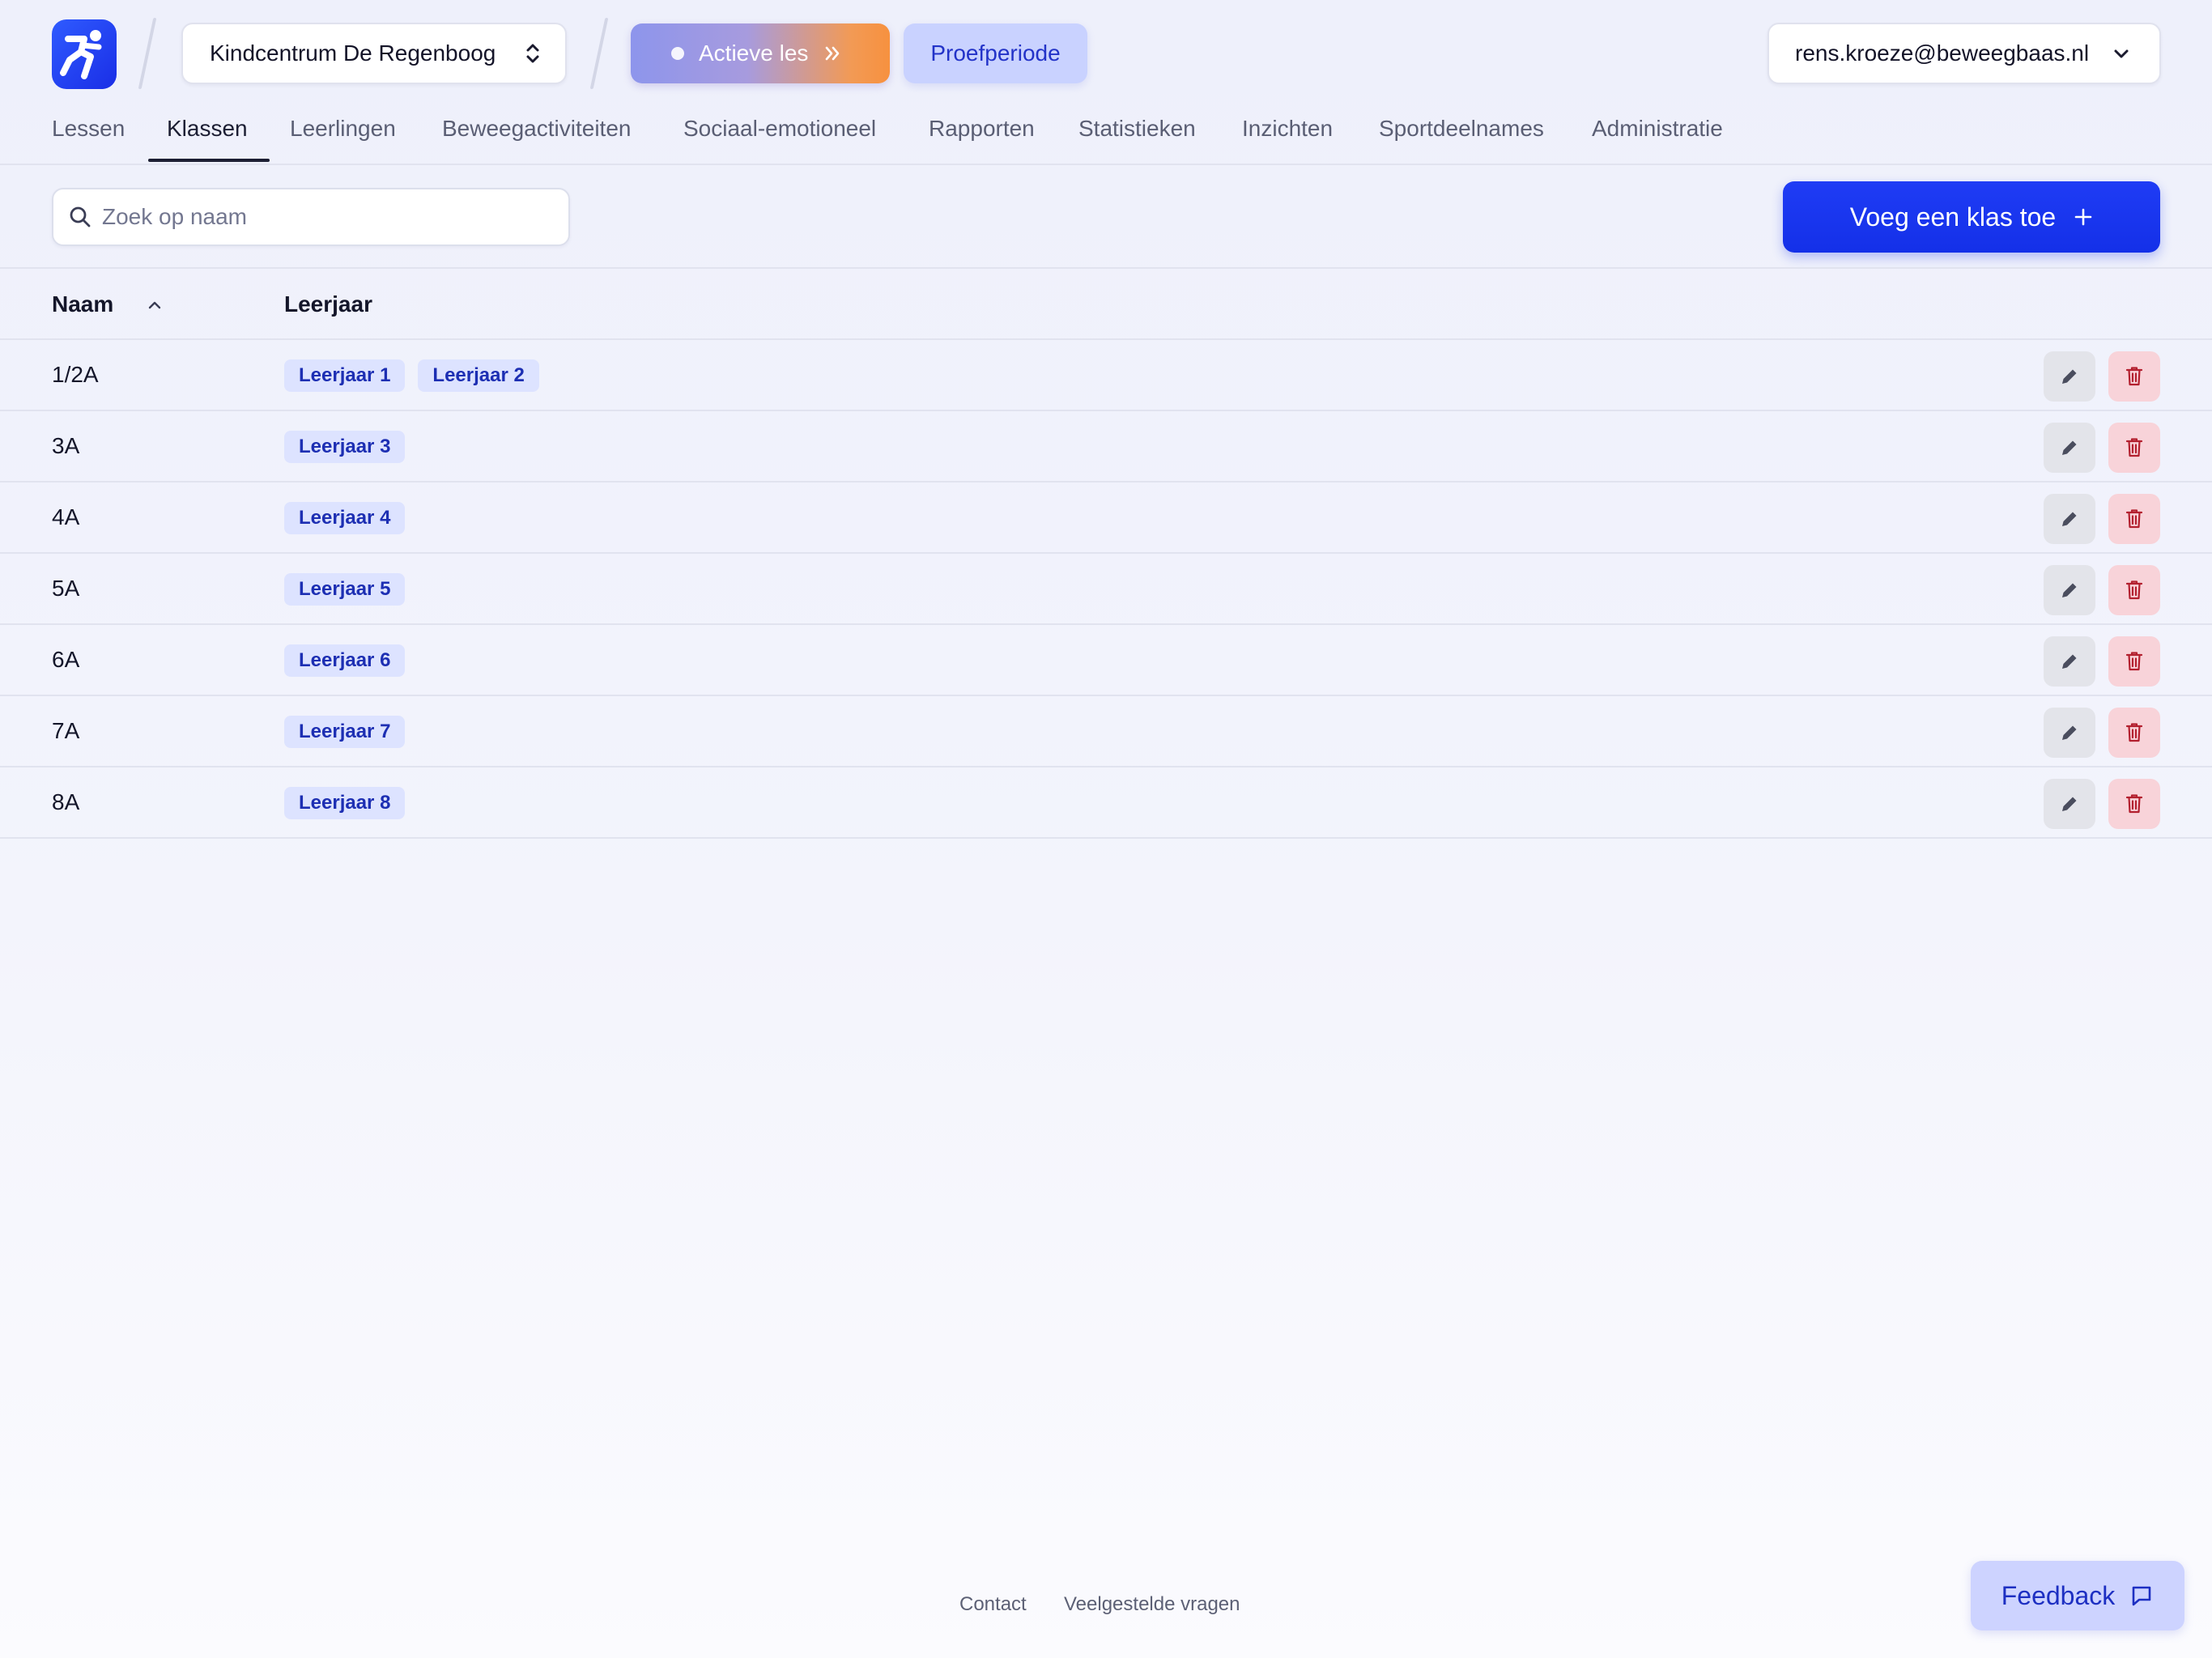  I want to click on contact-link: Contact, so click(993, 1604).